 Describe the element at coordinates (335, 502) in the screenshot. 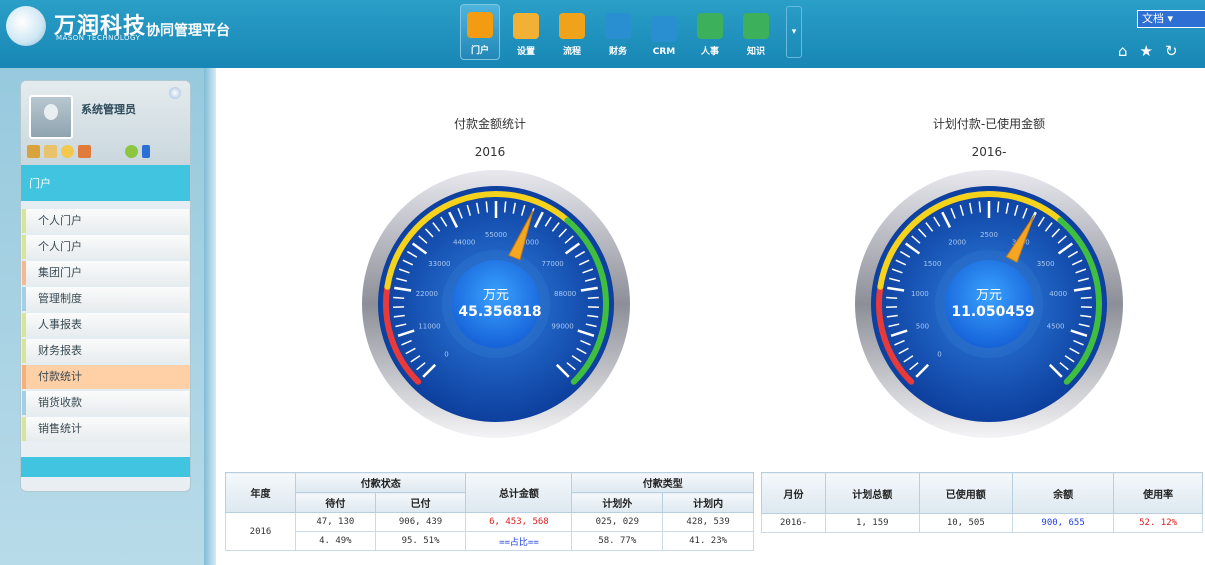

I see `header-unpaid: 待付` at that location.